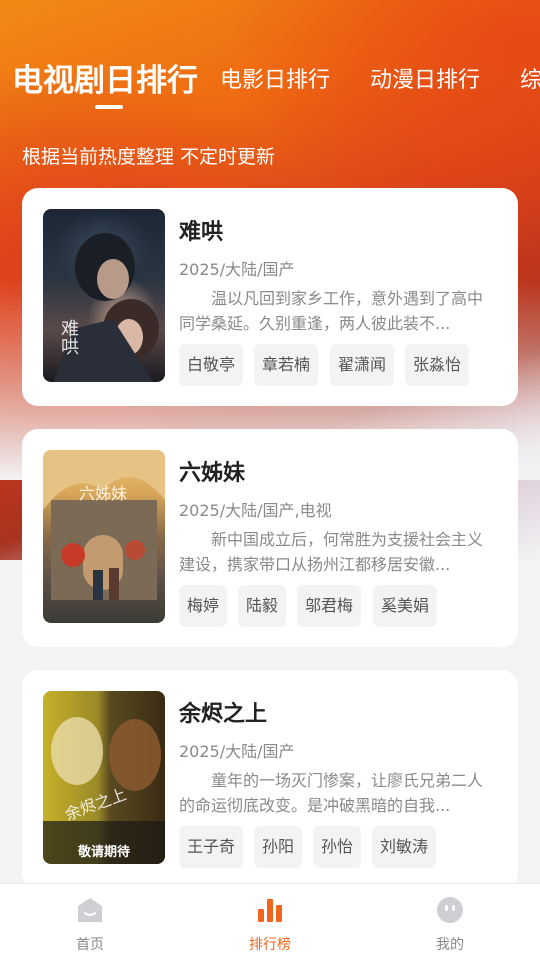 This screenshot has height=960, width=540. I want to click on nav-home: 首页, so click(90, 922).